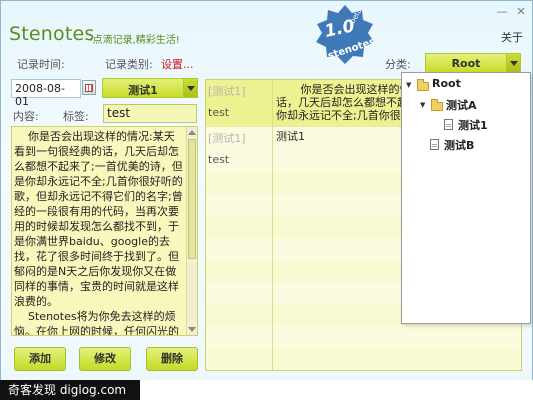  What do you see at coordinates (40, 359) in the screenshot?
I see `add-button: 添加` at bounding box center [40, 359].